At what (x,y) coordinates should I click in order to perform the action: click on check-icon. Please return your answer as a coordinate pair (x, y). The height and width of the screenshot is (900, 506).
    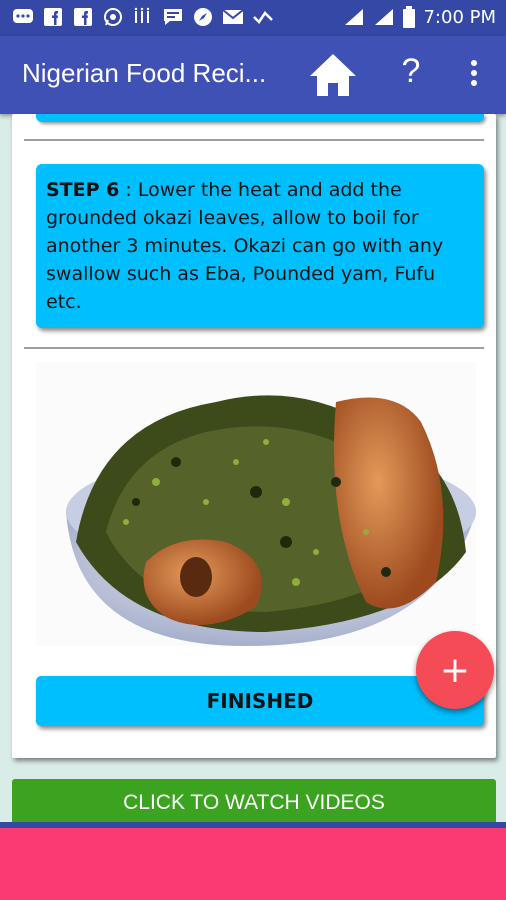
    Looking at the image, I should click on (263, 17).